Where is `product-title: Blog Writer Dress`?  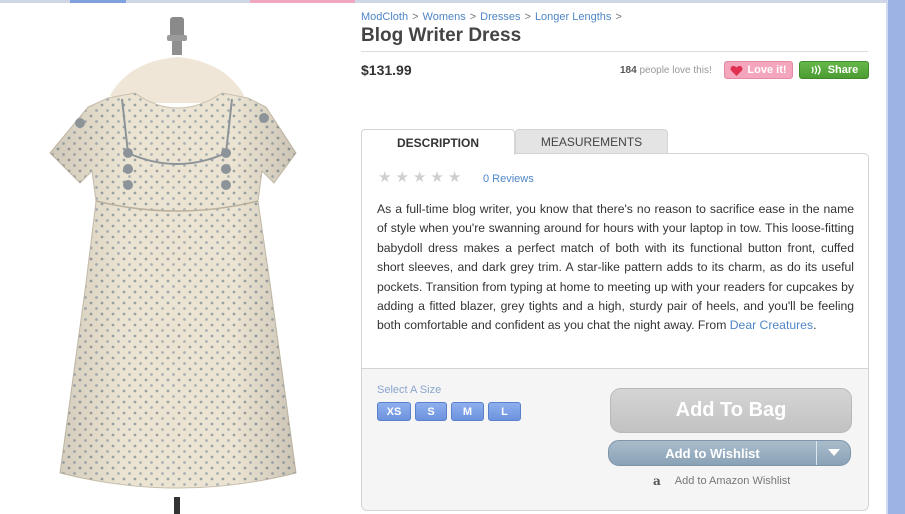 product-title: Blog Writer Dress is located at coordinates (441, 35).